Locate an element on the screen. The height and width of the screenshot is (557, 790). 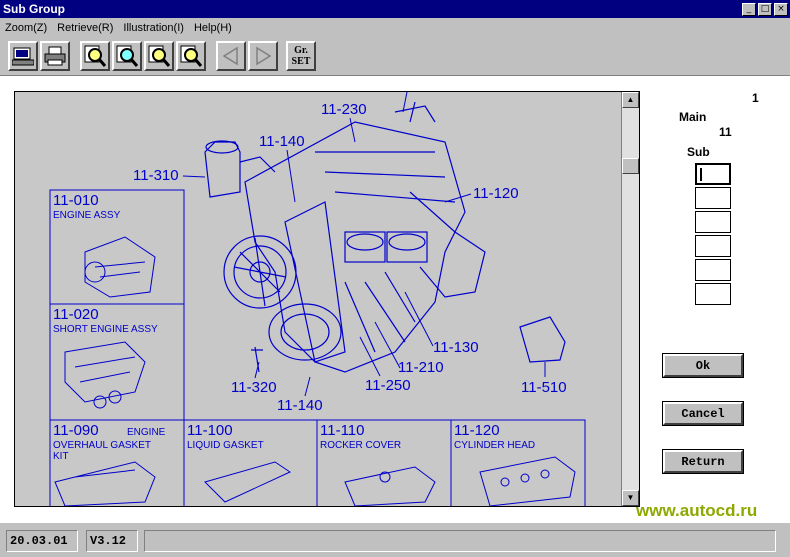
zoom-out-button is located at coordinates (127, 56).